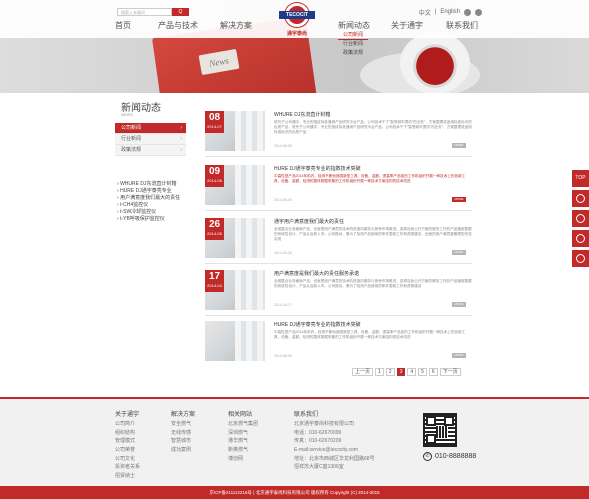  Describe the element at coordinates (155, 212) in the screenshot. I see `sidebar-link: › t-SW冷却监控仪` at that location.